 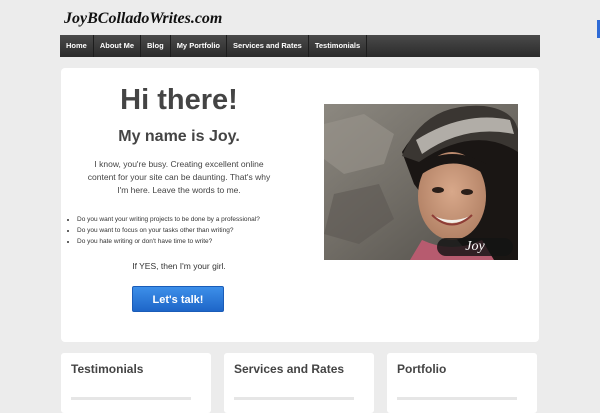 I want to click on hero-subheading: My name is Joy., so click(x=179, y=136).